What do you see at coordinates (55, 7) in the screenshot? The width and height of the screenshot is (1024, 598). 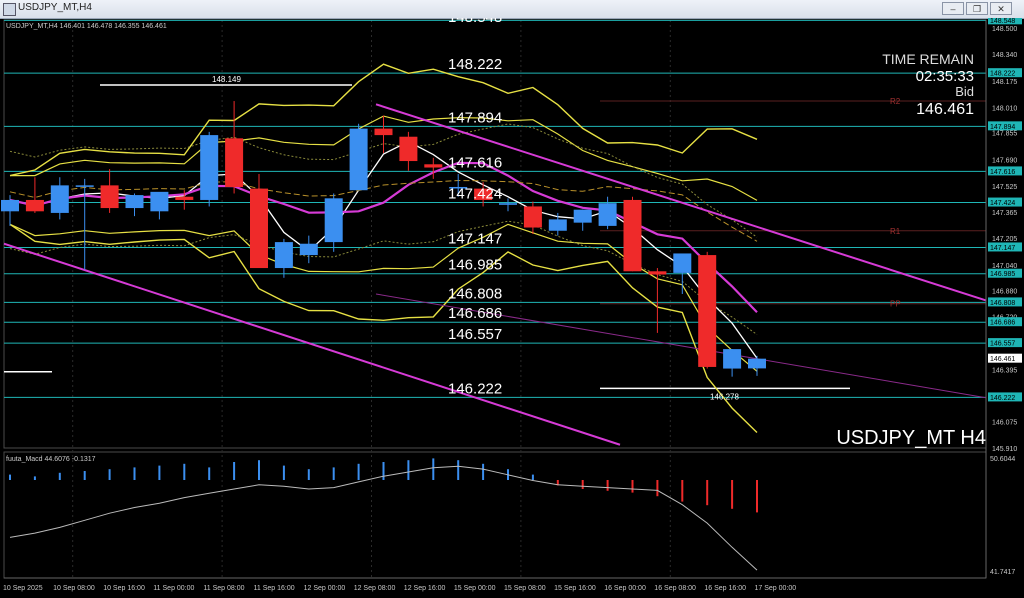 I see `window-title: USDJPY_MT,H4` at bounding box center [55, 7].